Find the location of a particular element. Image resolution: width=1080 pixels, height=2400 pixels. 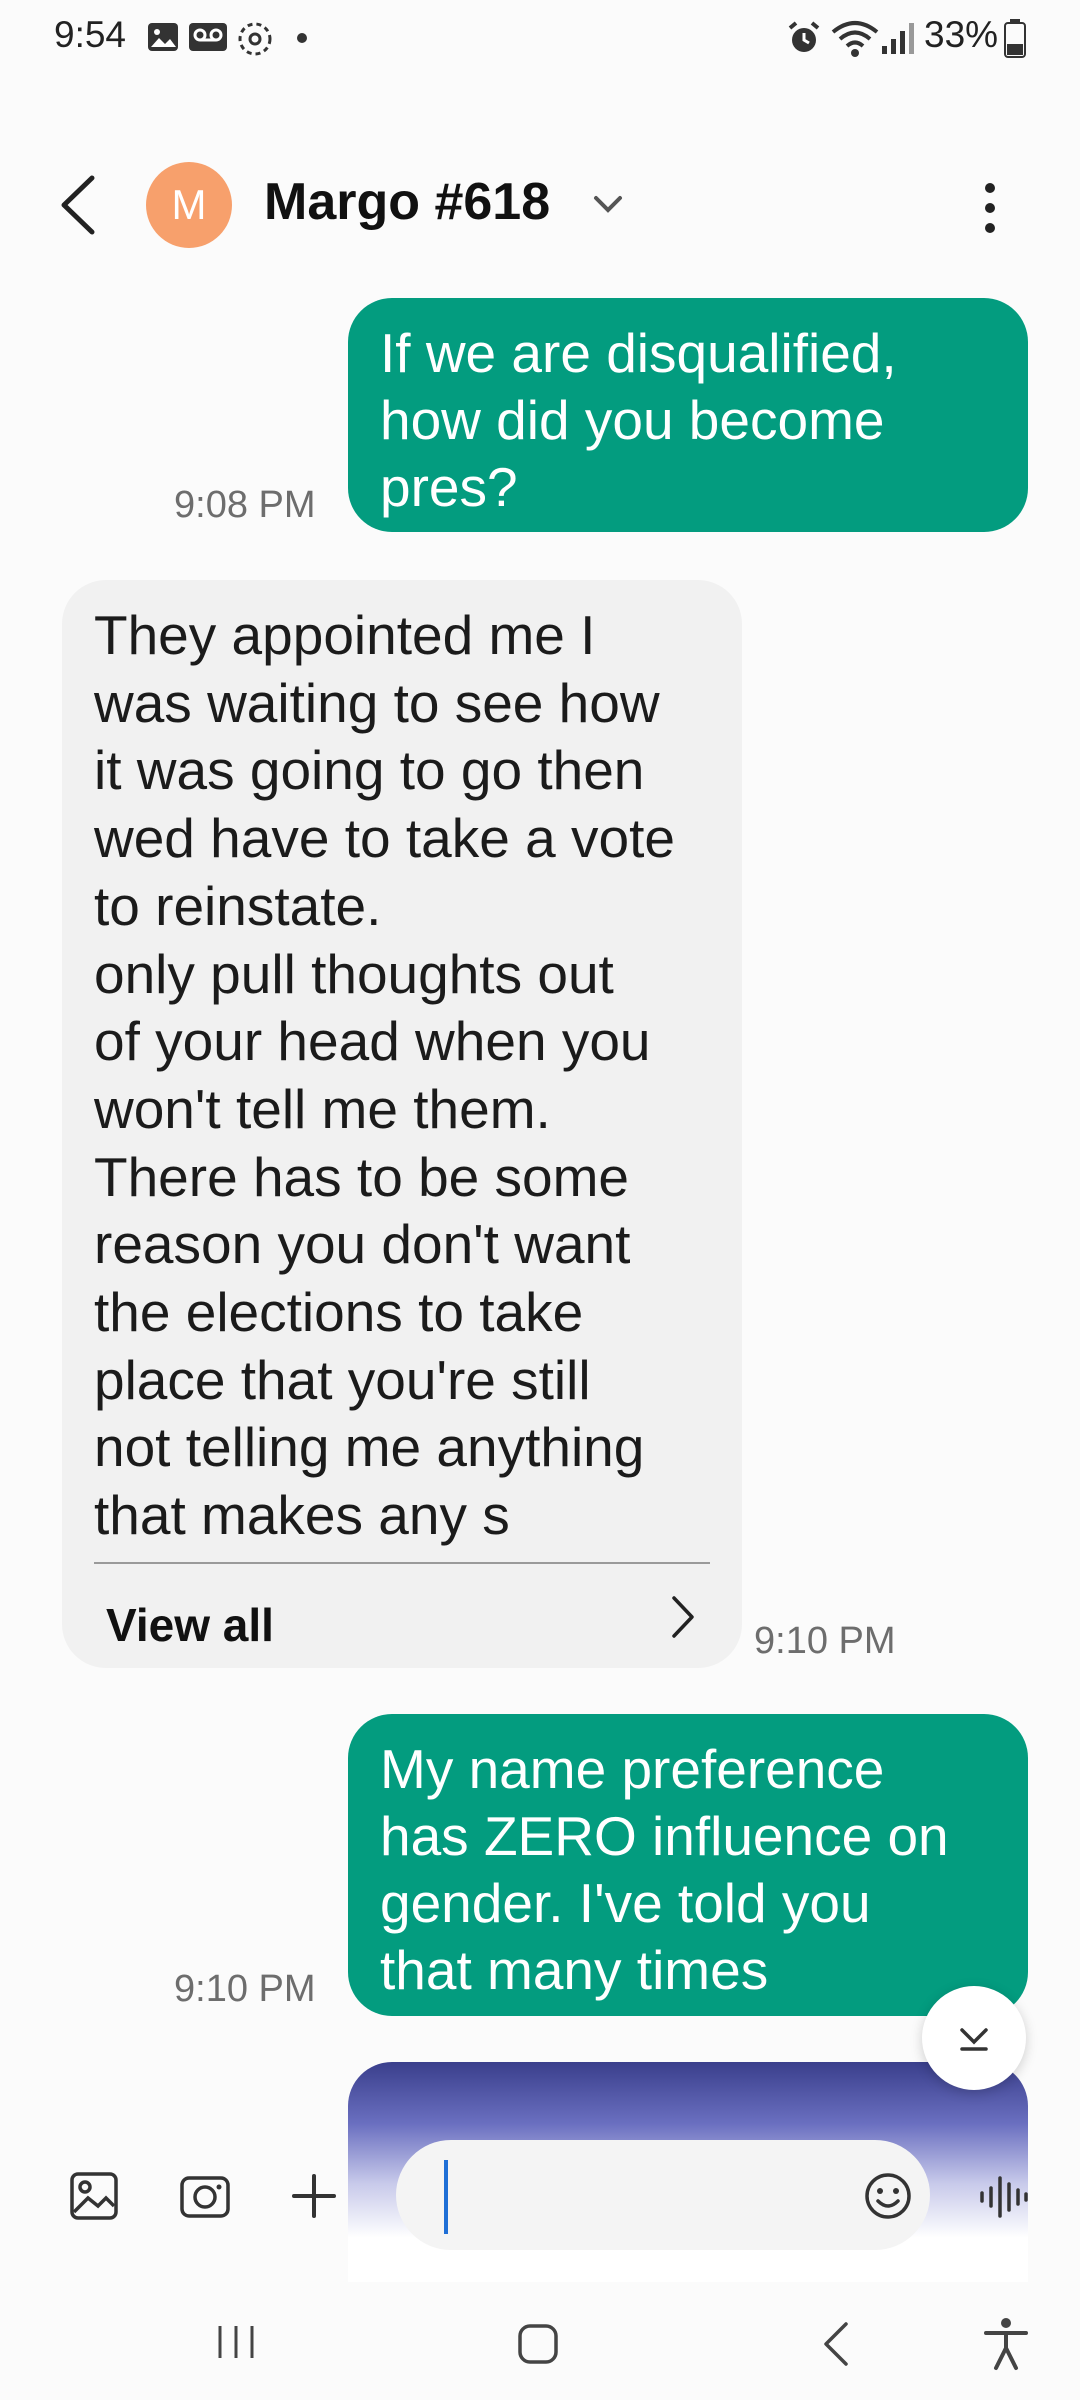

message-line: They appointed me I is located at coordinates (345, 635).